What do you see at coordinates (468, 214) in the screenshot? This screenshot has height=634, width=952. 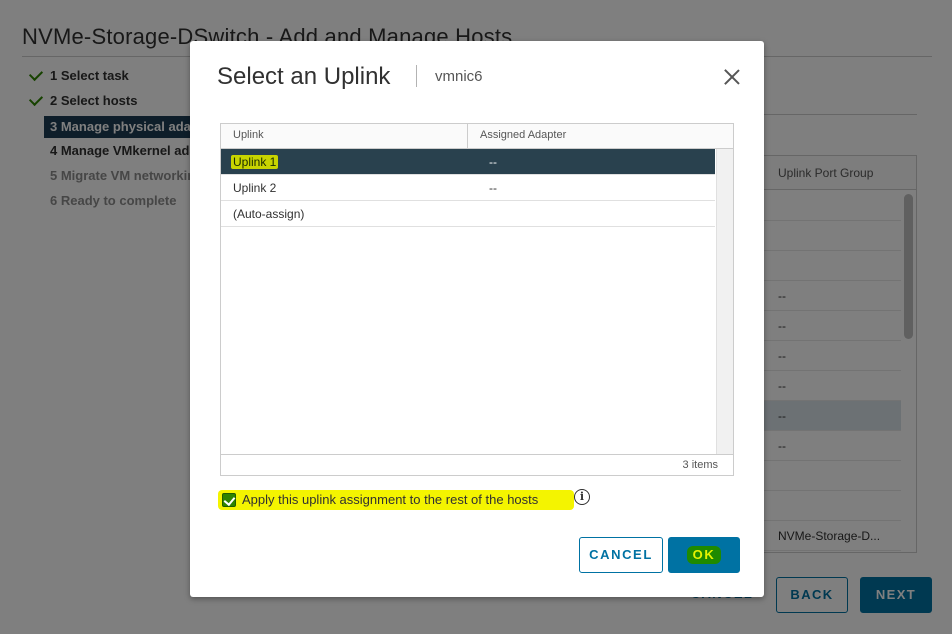 I see `uplink-row-auto-assign: (Auto-assign)` at bounding box center [468, 214].